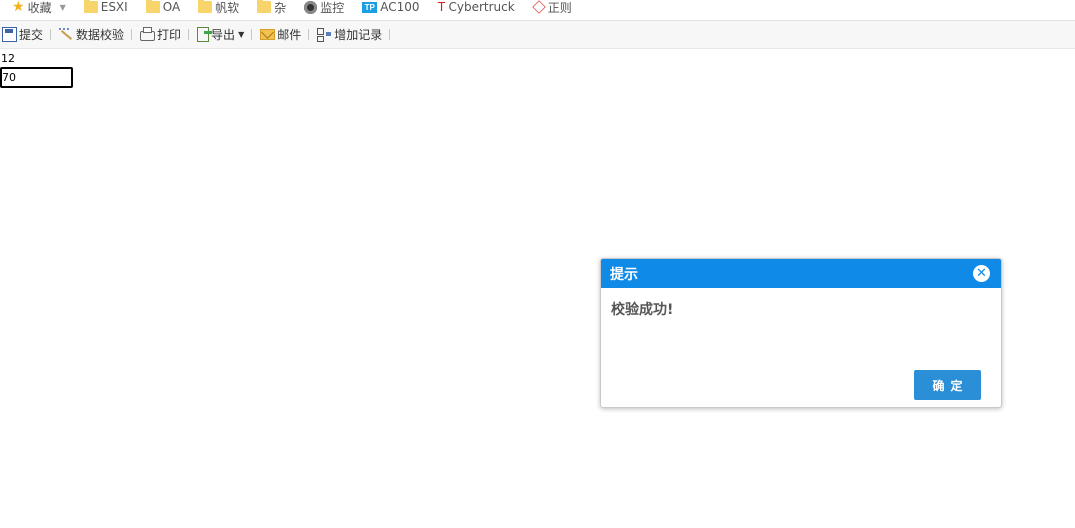 The width and height of the screenshot is (1075, 528). I want to click on ok-button: 确定, so click(947, 385).